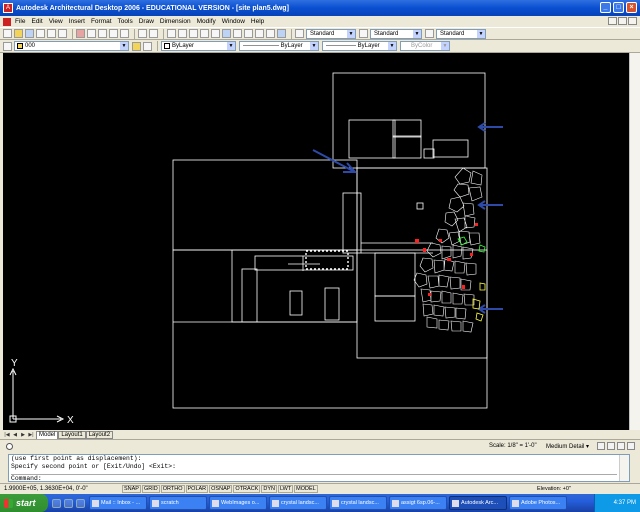 This screenshot has width=640, height=512. What do you see at coordinates (248, 33) in the screenshot?
I see `sheet-set-icon` at bounding box center [248, 33].